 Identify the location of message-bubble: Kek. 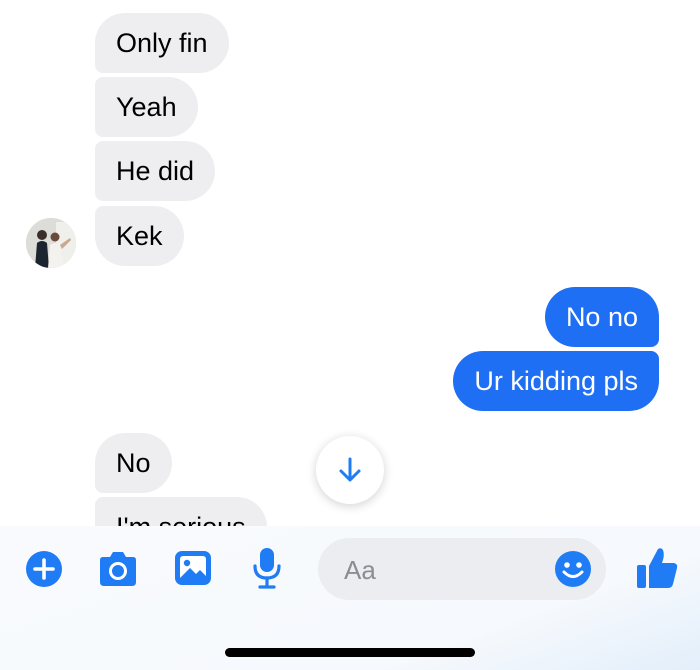
(139, 236).